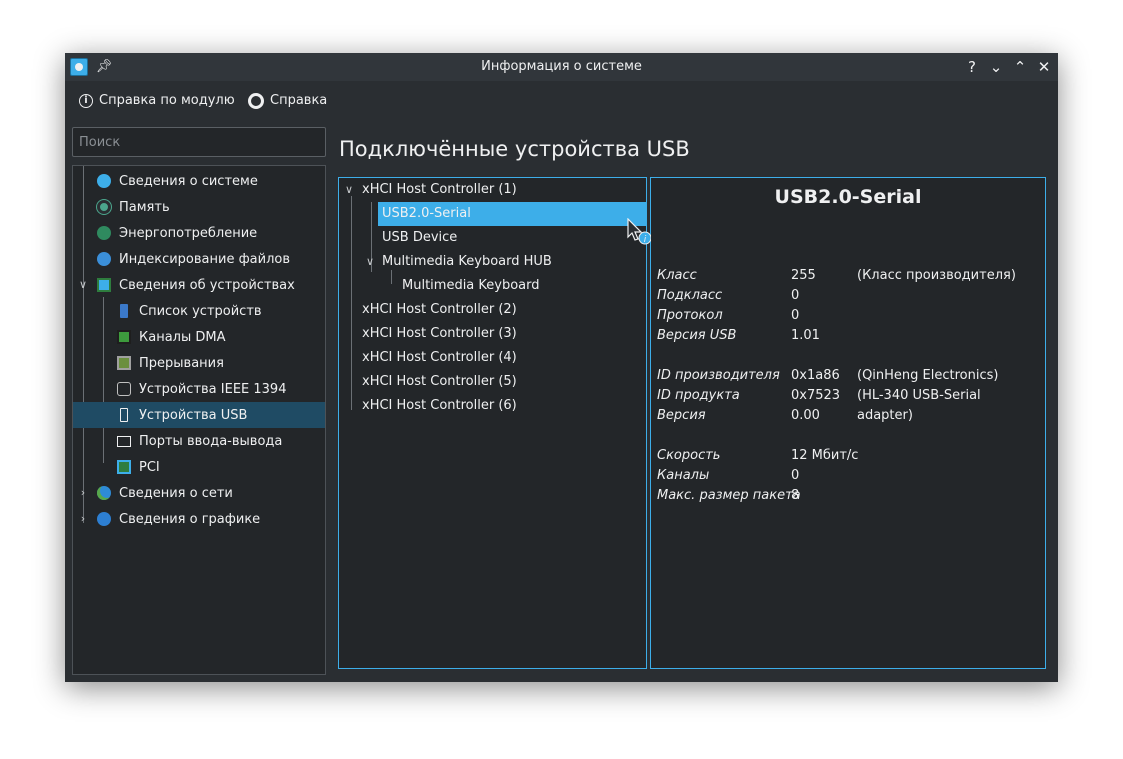  Describe the element at coordinates (207, 285) in the screenshot. I see `sidebar-item-label: Сведения об устройствах` at that location.